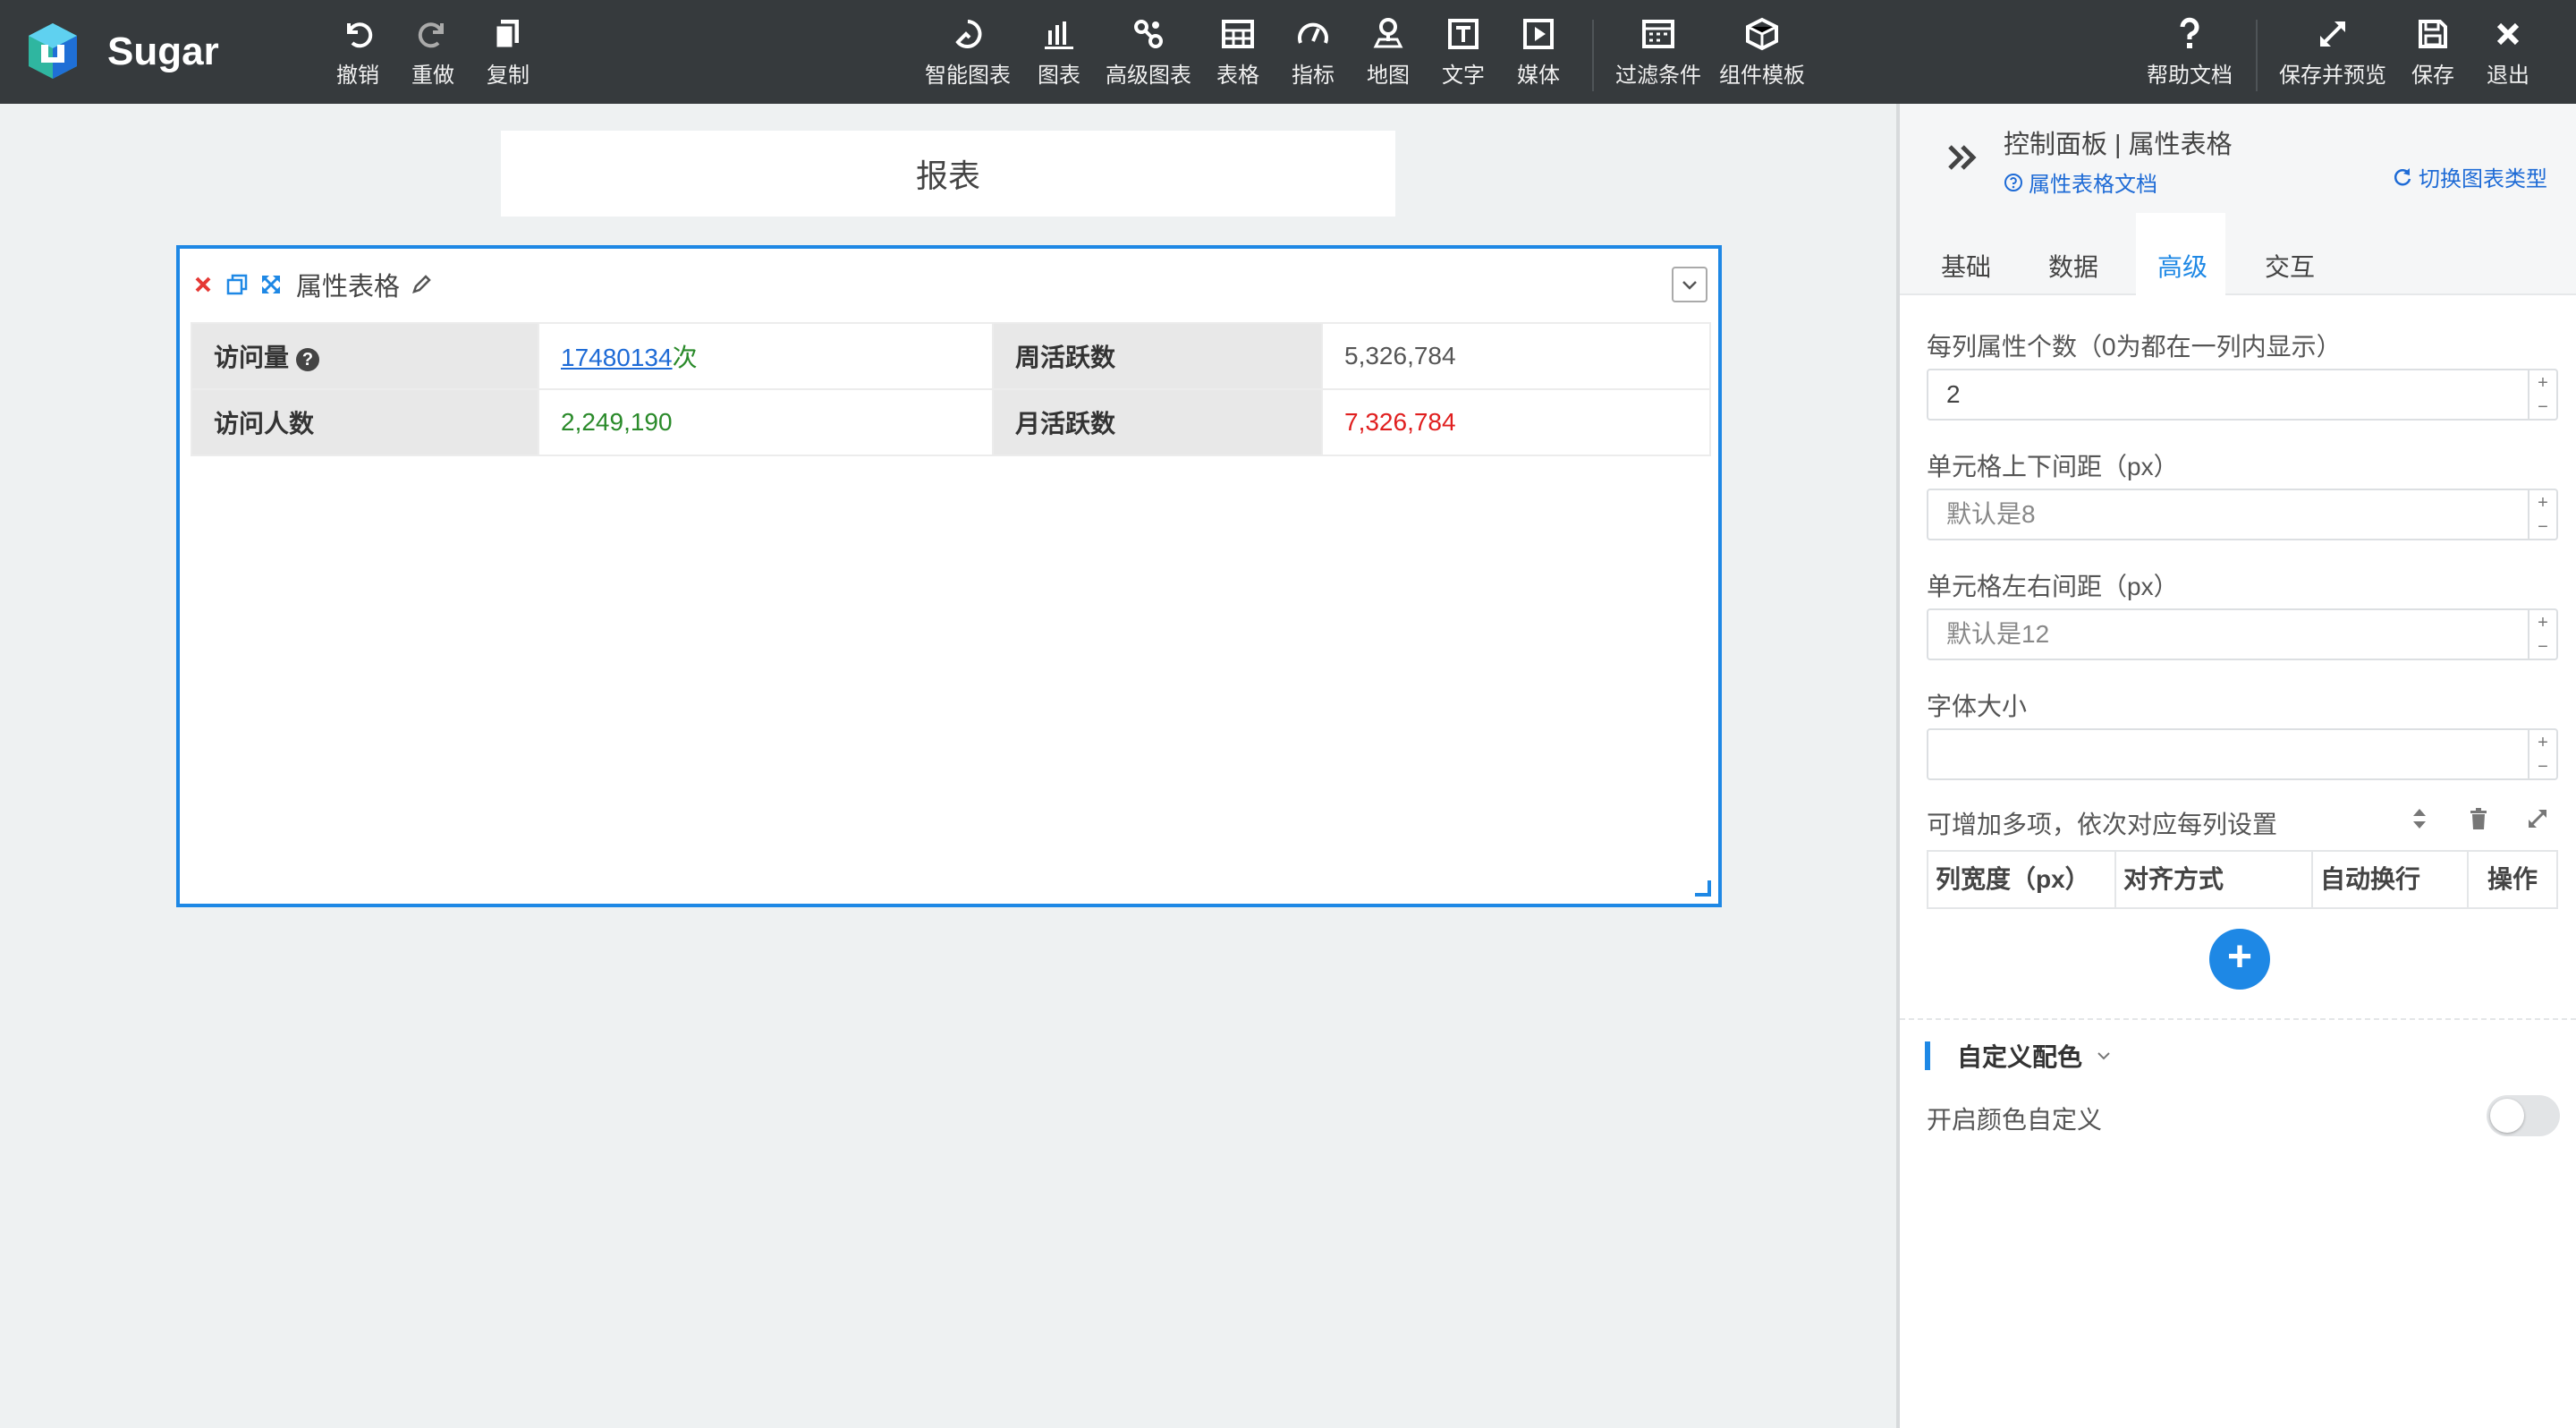 The width and height of the screenshot is (2576, 1428). Describe the element at coordinates (1658, 51) in the screenshot. I see `filter-button: 过滤条件` at that location.